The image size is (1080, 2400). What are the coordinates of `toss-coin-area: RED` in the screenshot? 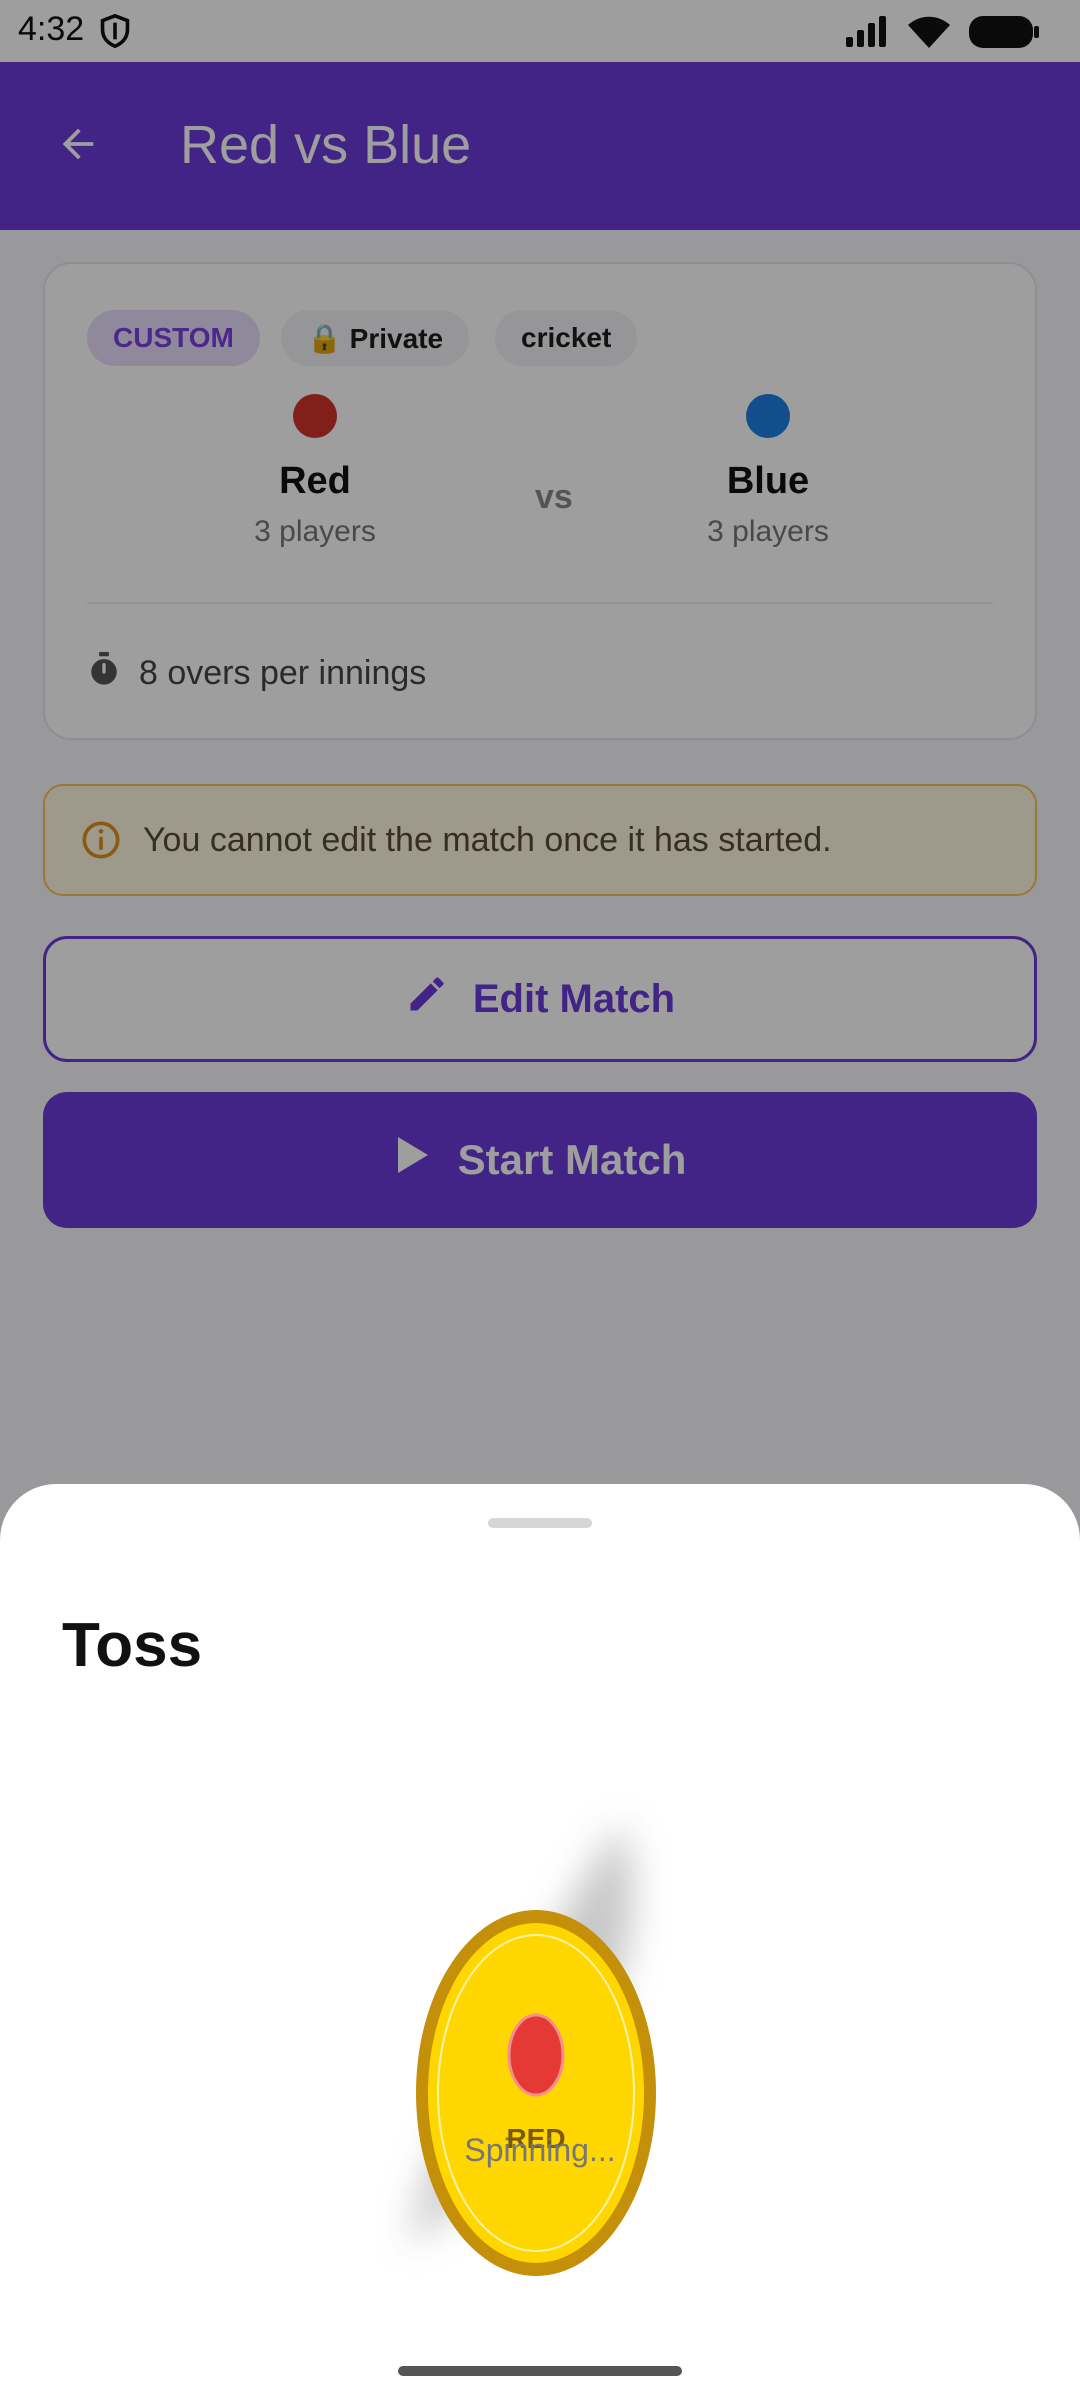 It's located at (540, 1970).